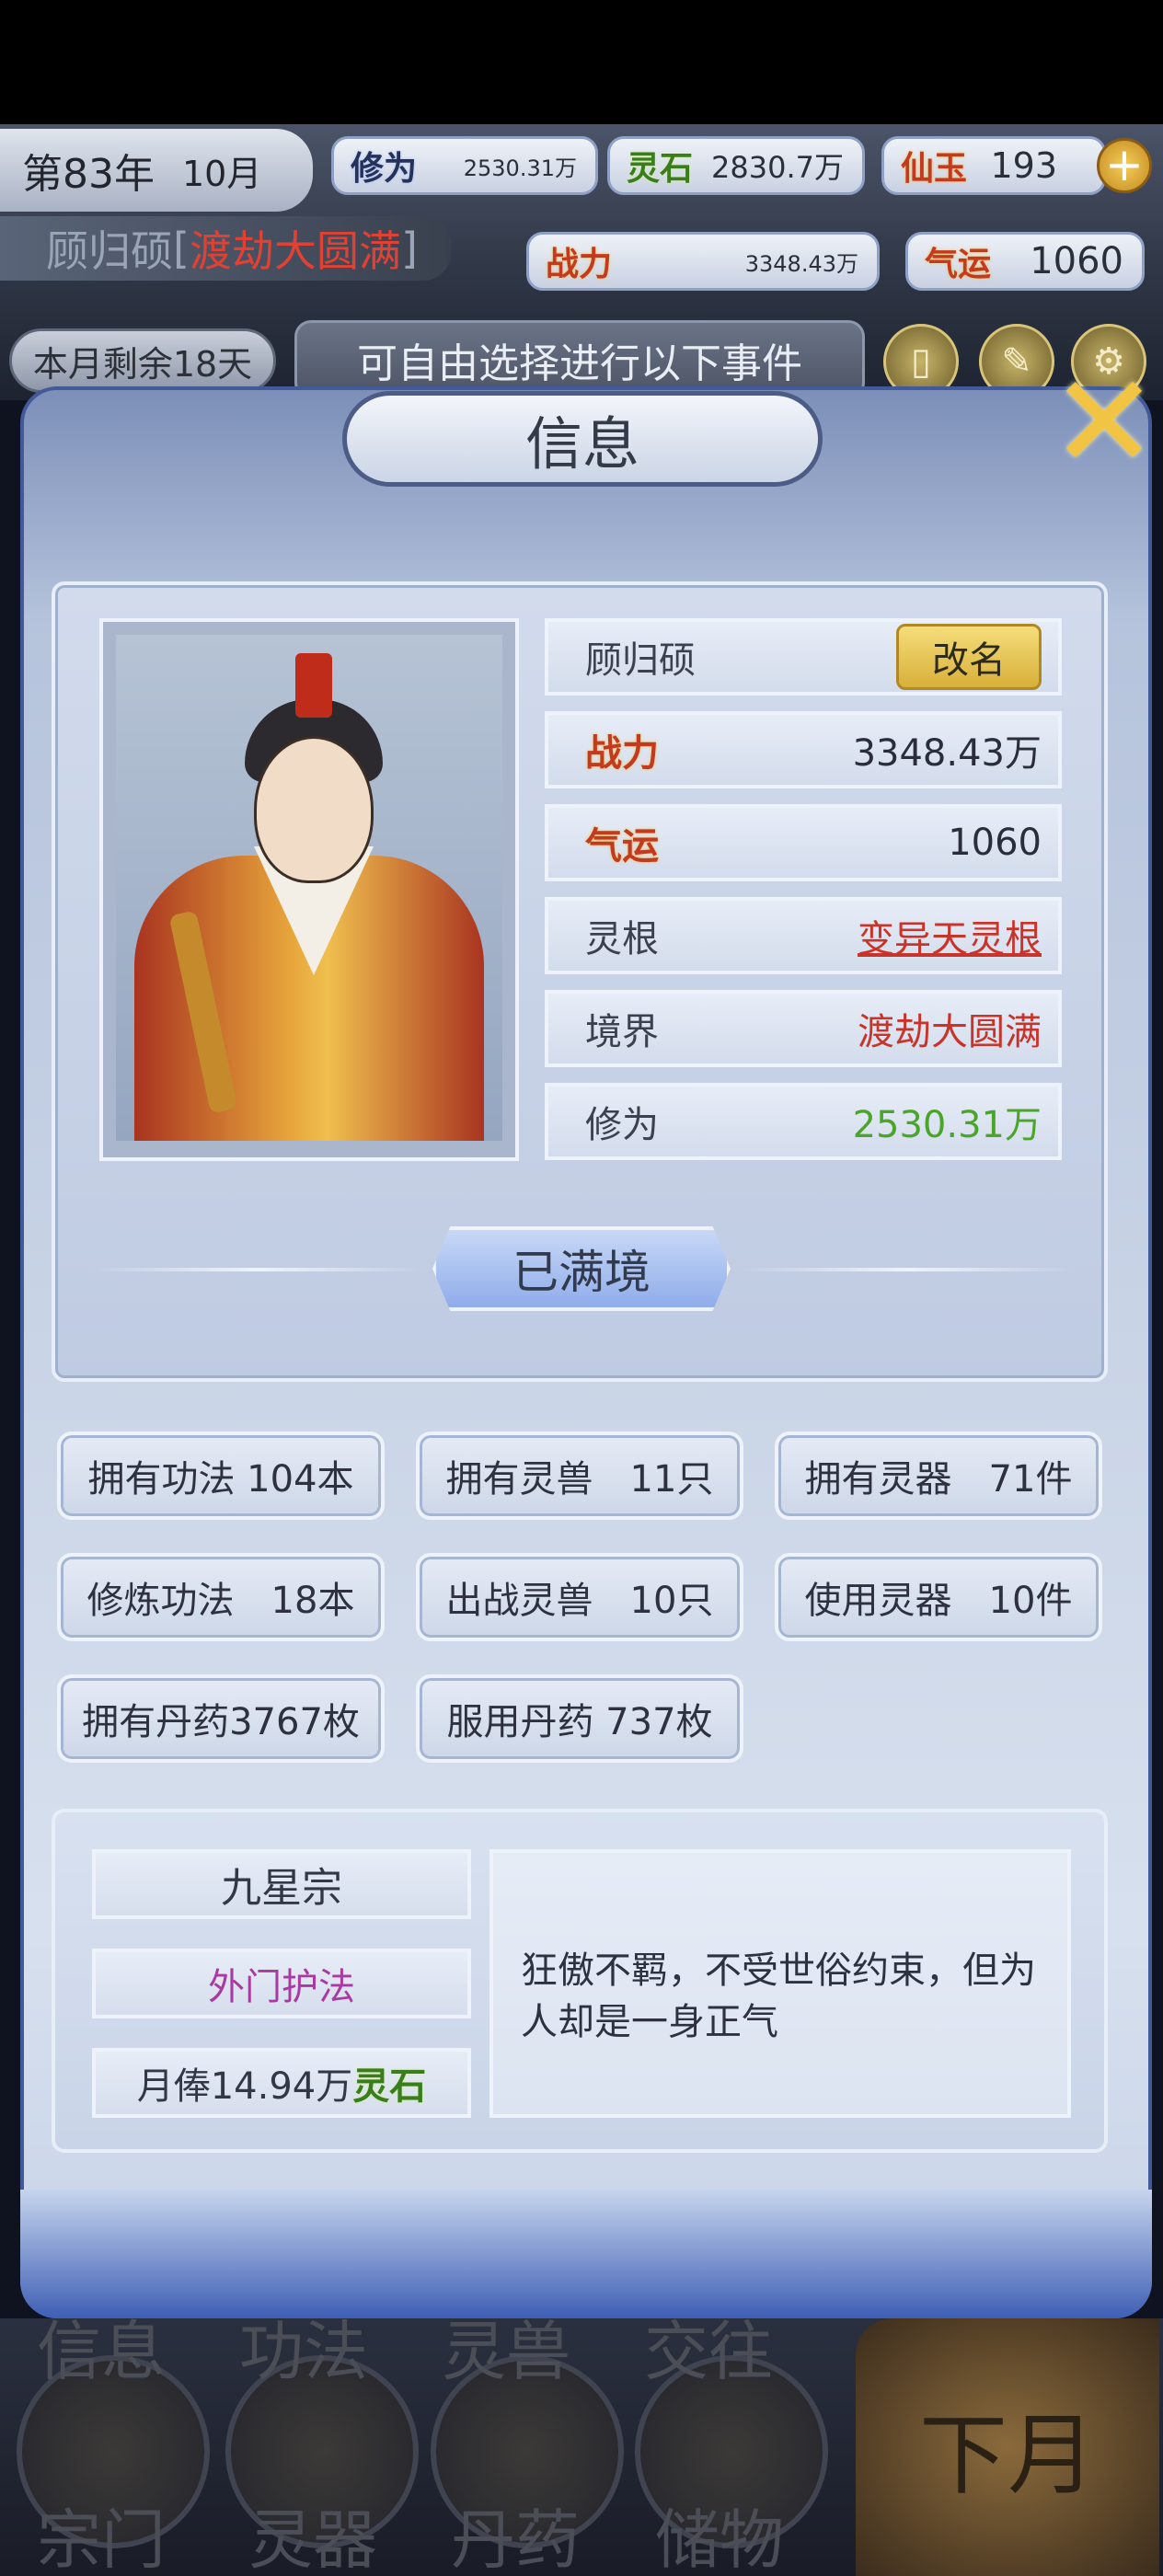  I want to click on panel-bottom-band, so click(586, 2254).